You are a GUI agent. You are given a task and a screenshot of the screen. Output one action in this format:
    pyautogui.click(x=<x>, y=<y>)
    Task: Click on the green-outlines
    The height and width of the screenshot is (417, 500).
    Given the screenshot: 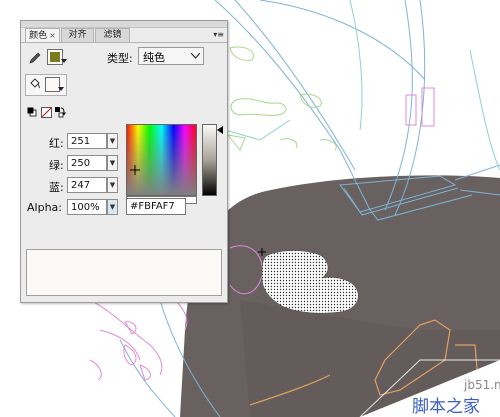 What is the action you would take?
    pyautogui.click(x=281, y=98)
    